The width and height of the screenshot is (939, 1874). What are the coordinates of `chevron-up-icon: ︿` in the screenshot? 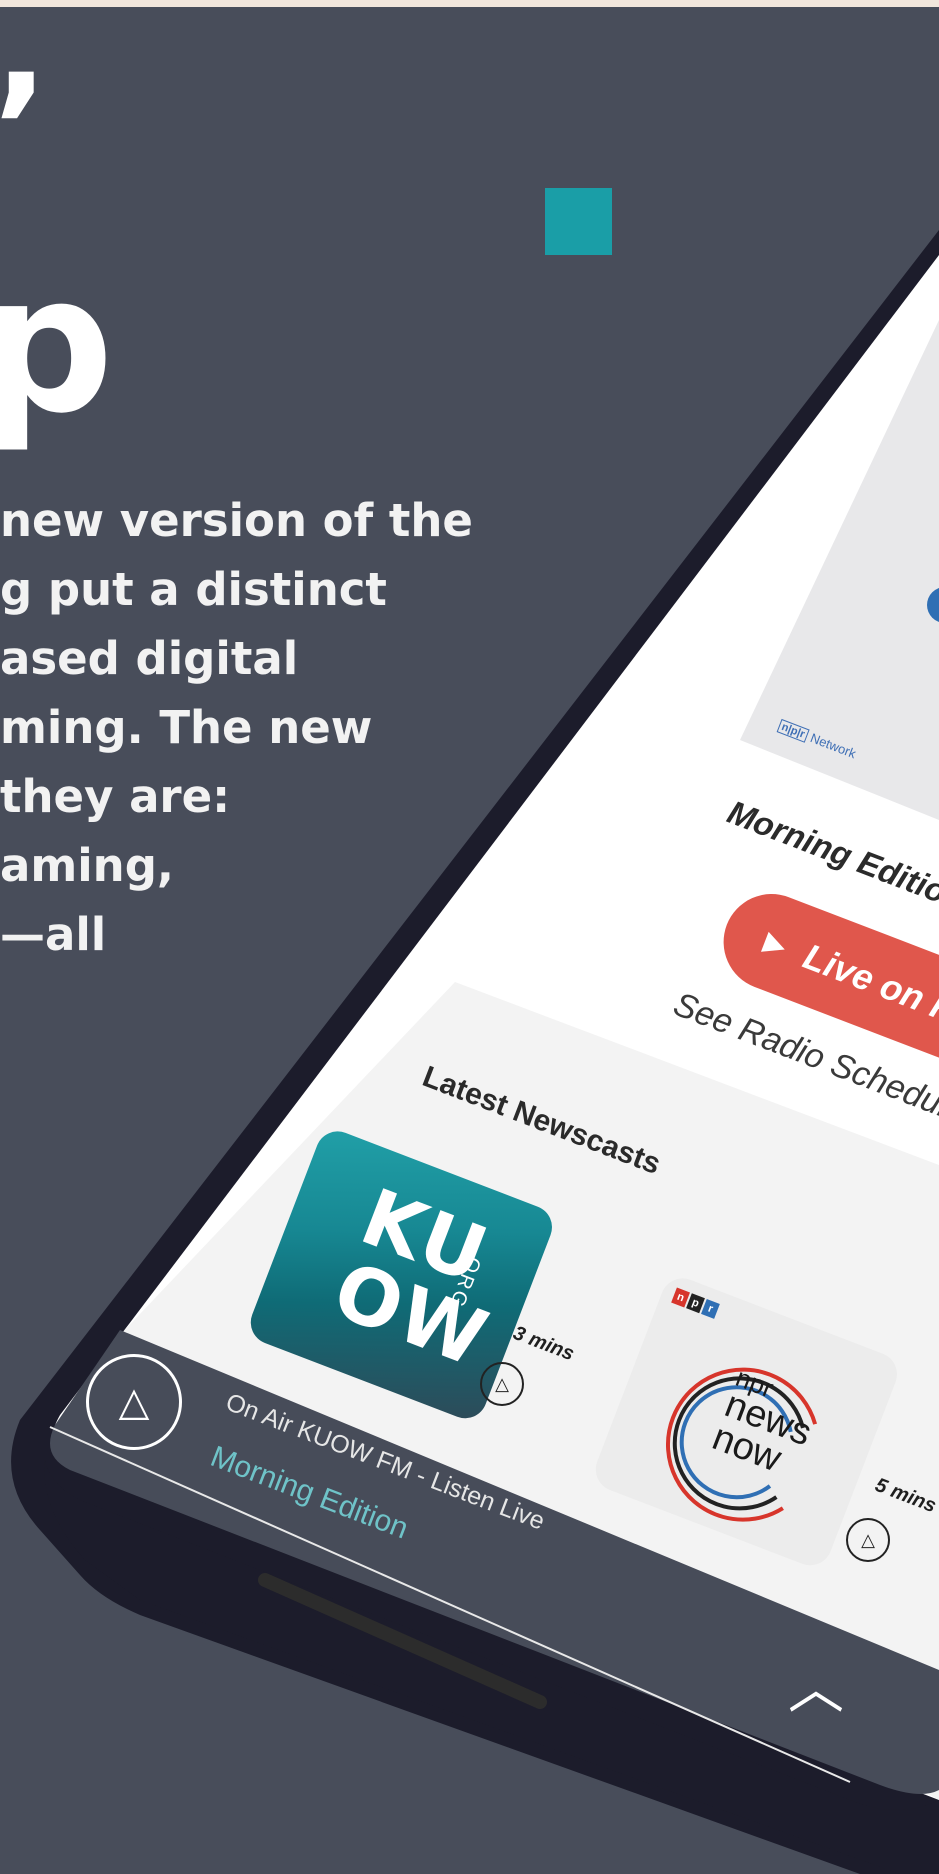 It's located at (816, 1684).